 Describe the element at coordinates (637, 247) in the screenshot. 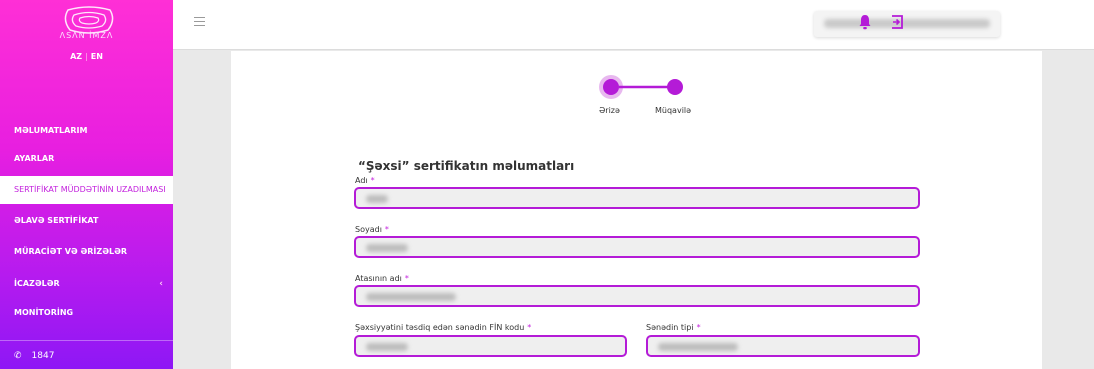

I see `last-name-field` at that location.